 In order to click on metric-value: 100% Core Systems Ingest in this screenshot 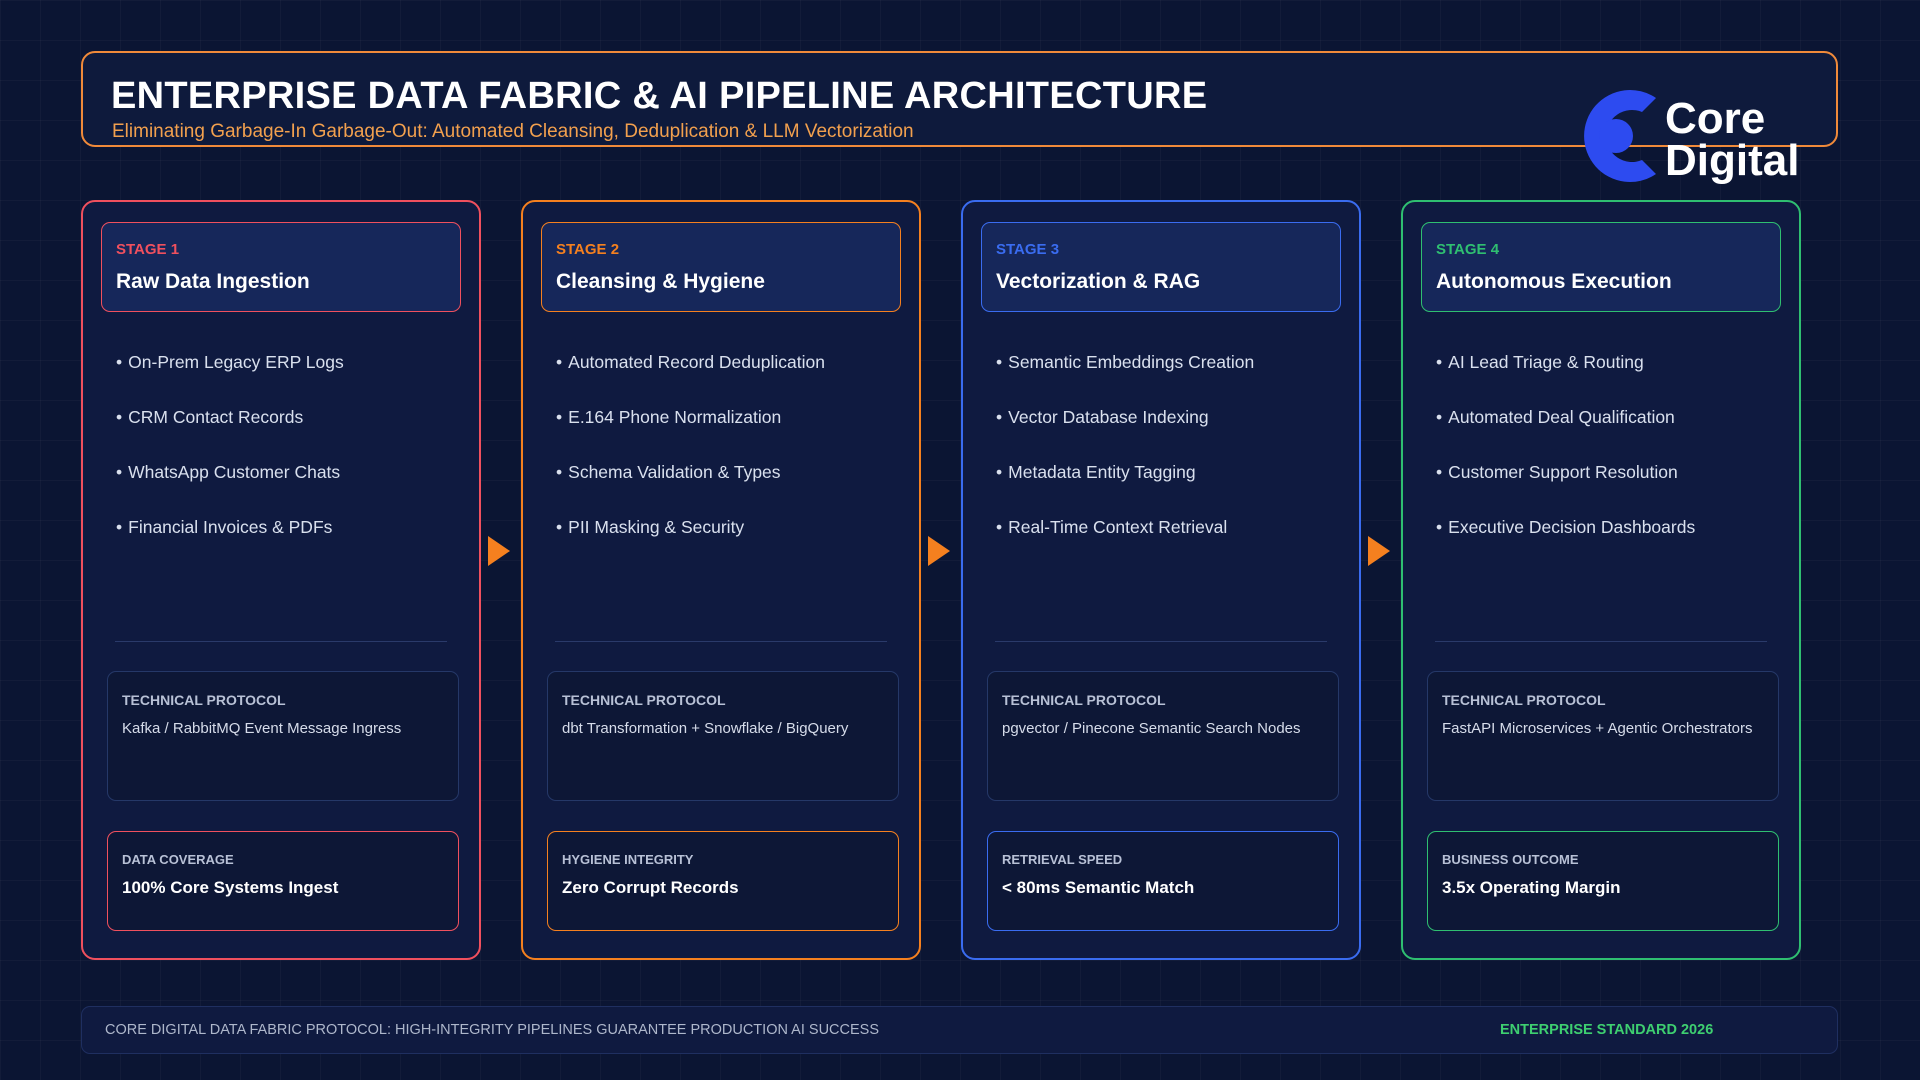, I will do `click(230, 887)`.